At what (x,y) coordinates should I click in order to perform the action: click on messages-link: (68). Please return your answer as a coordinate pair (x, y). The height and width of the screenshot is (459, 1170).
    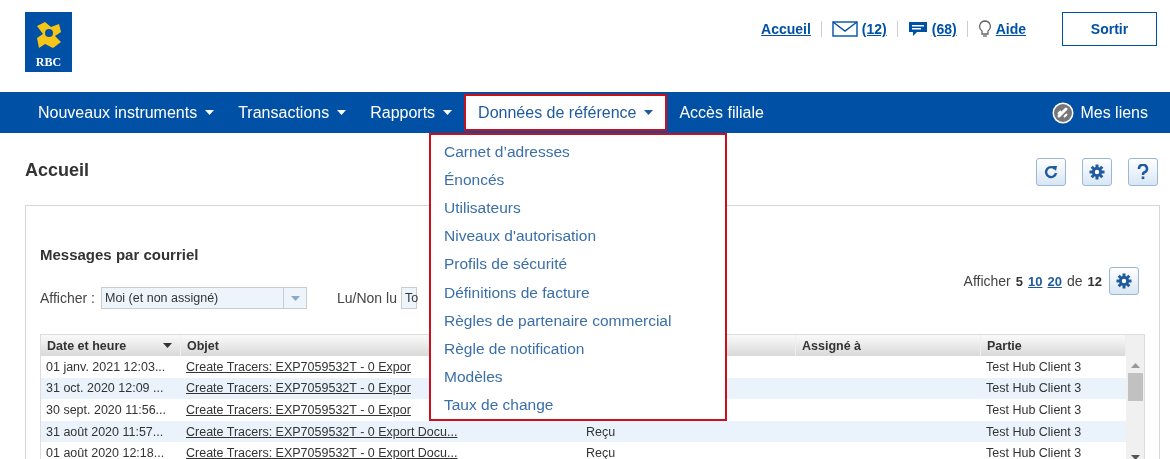
    Looking at the image, I should click on (932, 29).